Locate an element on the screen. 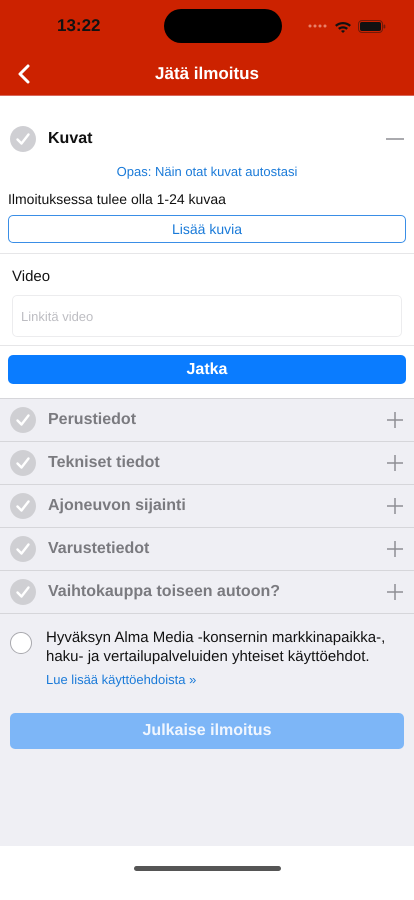  section-header: Kuvat is located at coordinates (207, 139).